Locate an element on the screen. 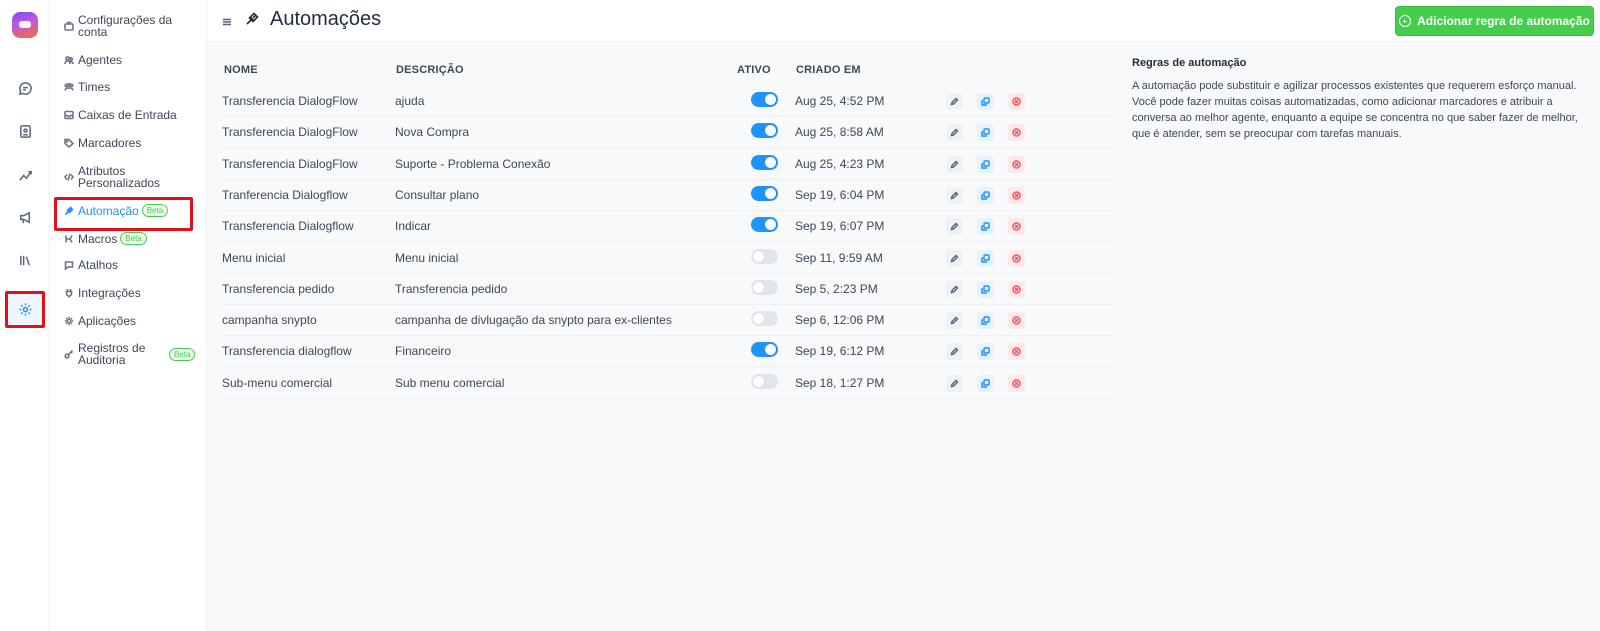  created-at: Sep 6, 12:06 PM is located at coordinates (840, 320).